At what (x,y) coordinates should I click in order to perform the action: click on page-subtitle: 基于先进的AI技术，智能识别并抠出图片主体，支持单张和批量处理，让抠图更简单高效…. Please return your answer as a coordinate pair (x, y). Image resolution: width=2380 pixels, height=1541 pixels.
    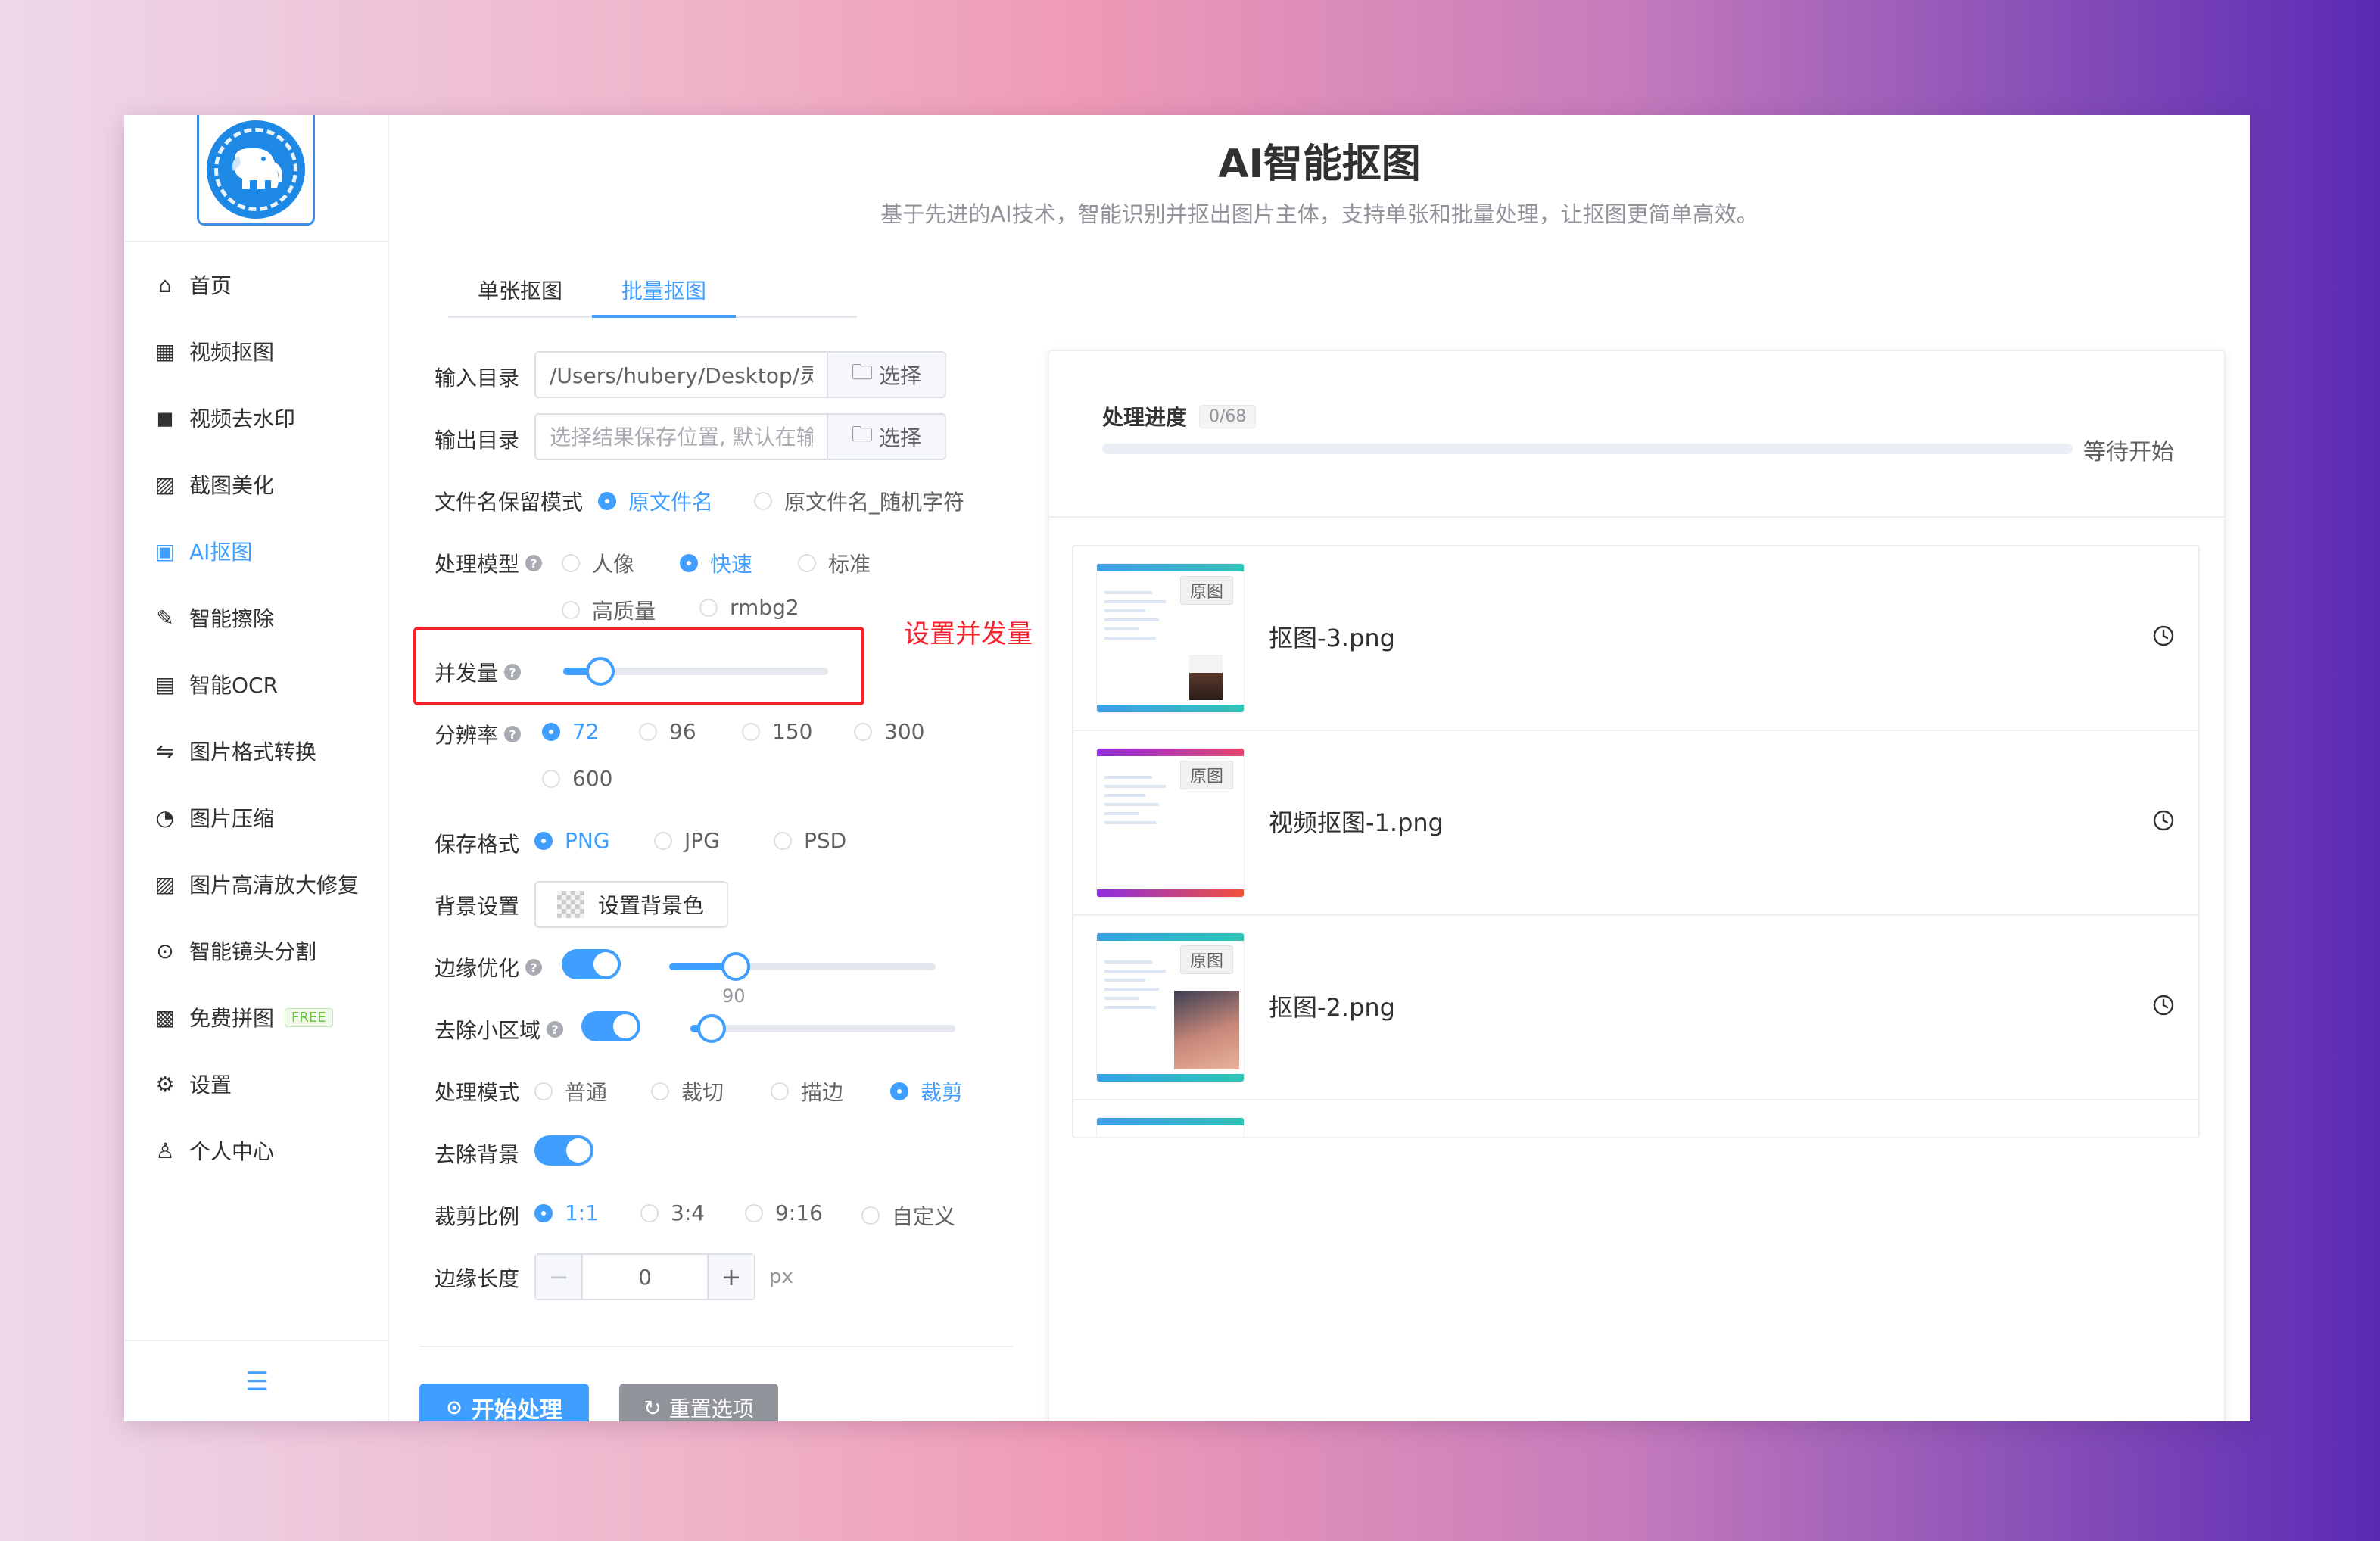
    Looking at the image, I should click on (1319, 214).